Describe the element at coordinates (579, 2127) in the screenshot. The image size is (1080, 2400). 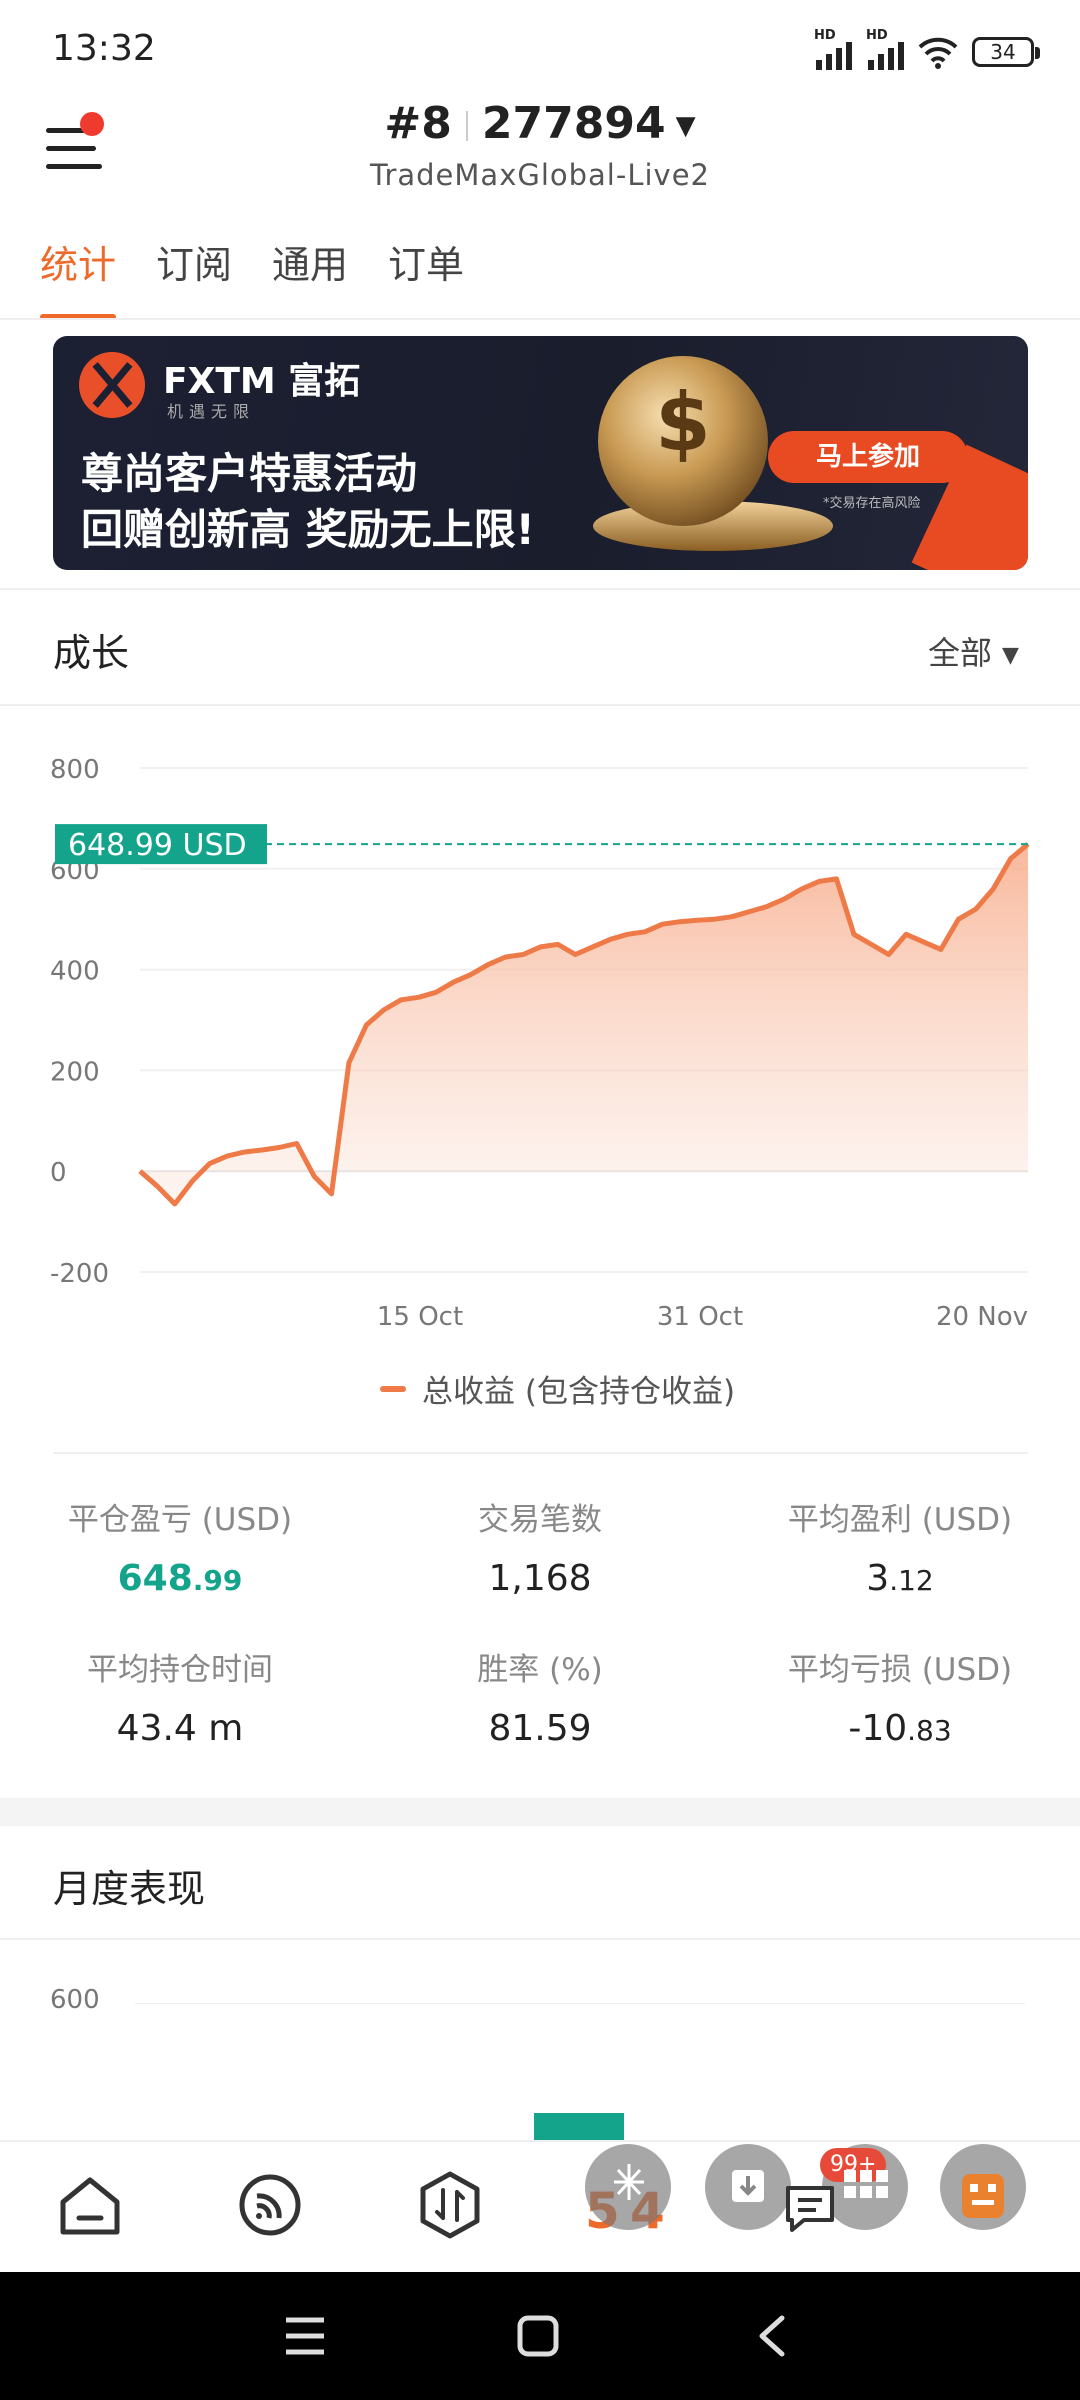
I see `monthly-bar` at that location.